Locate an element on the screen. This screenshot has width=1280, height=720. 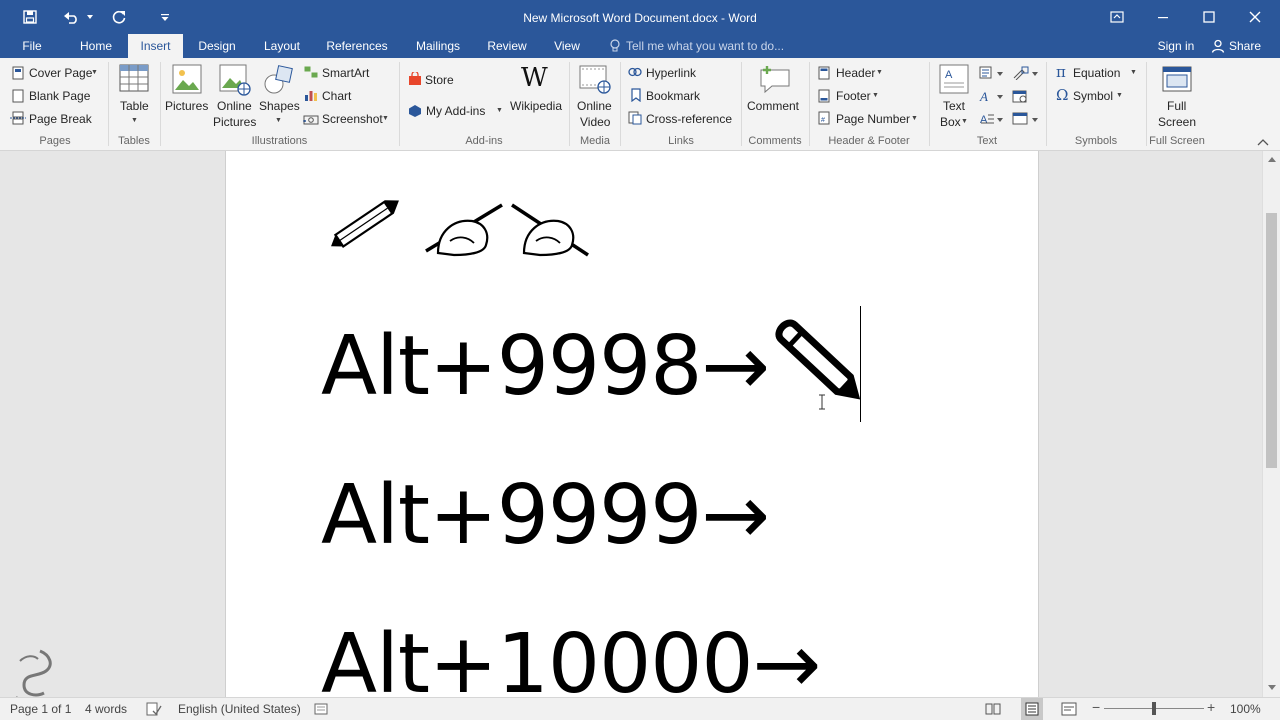
page-count: Page 1 of 1 is located at coordinates (40, 709).